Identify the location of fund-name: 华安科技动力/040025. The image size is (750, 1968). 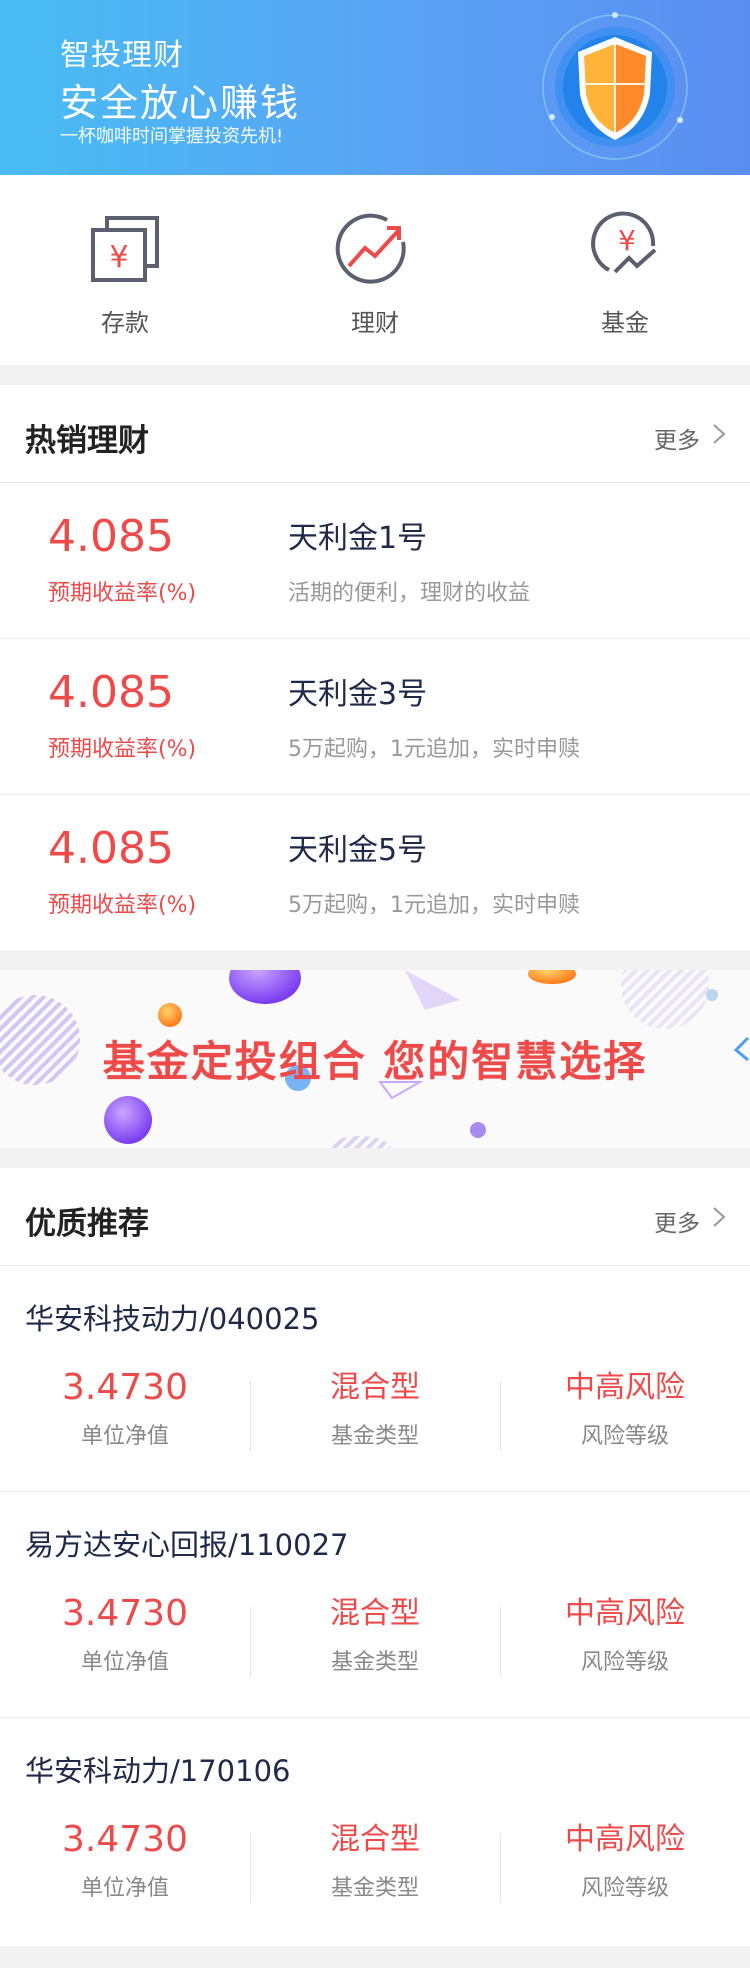
(172, 1319).